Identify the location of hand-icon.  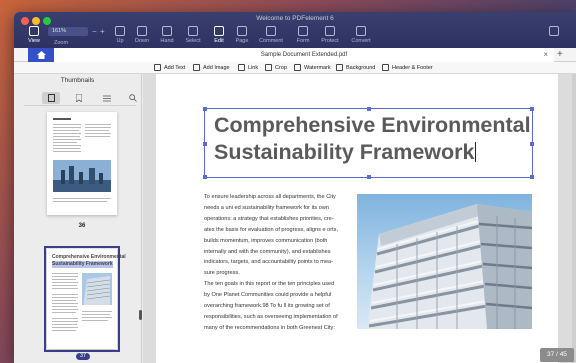
(167, 31).